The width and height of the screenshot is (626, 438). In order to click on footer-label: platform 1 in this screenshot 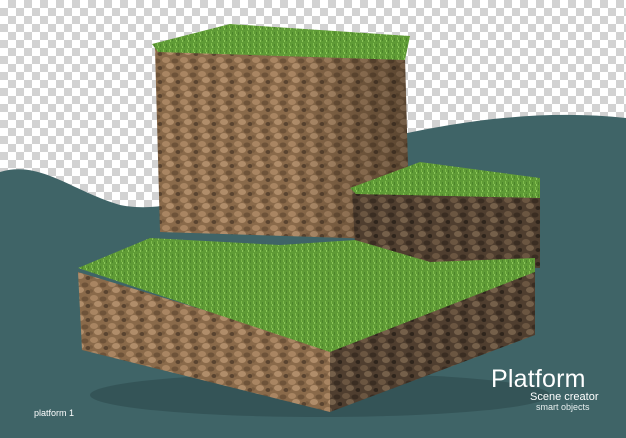, I will do `click(54, 413)`.